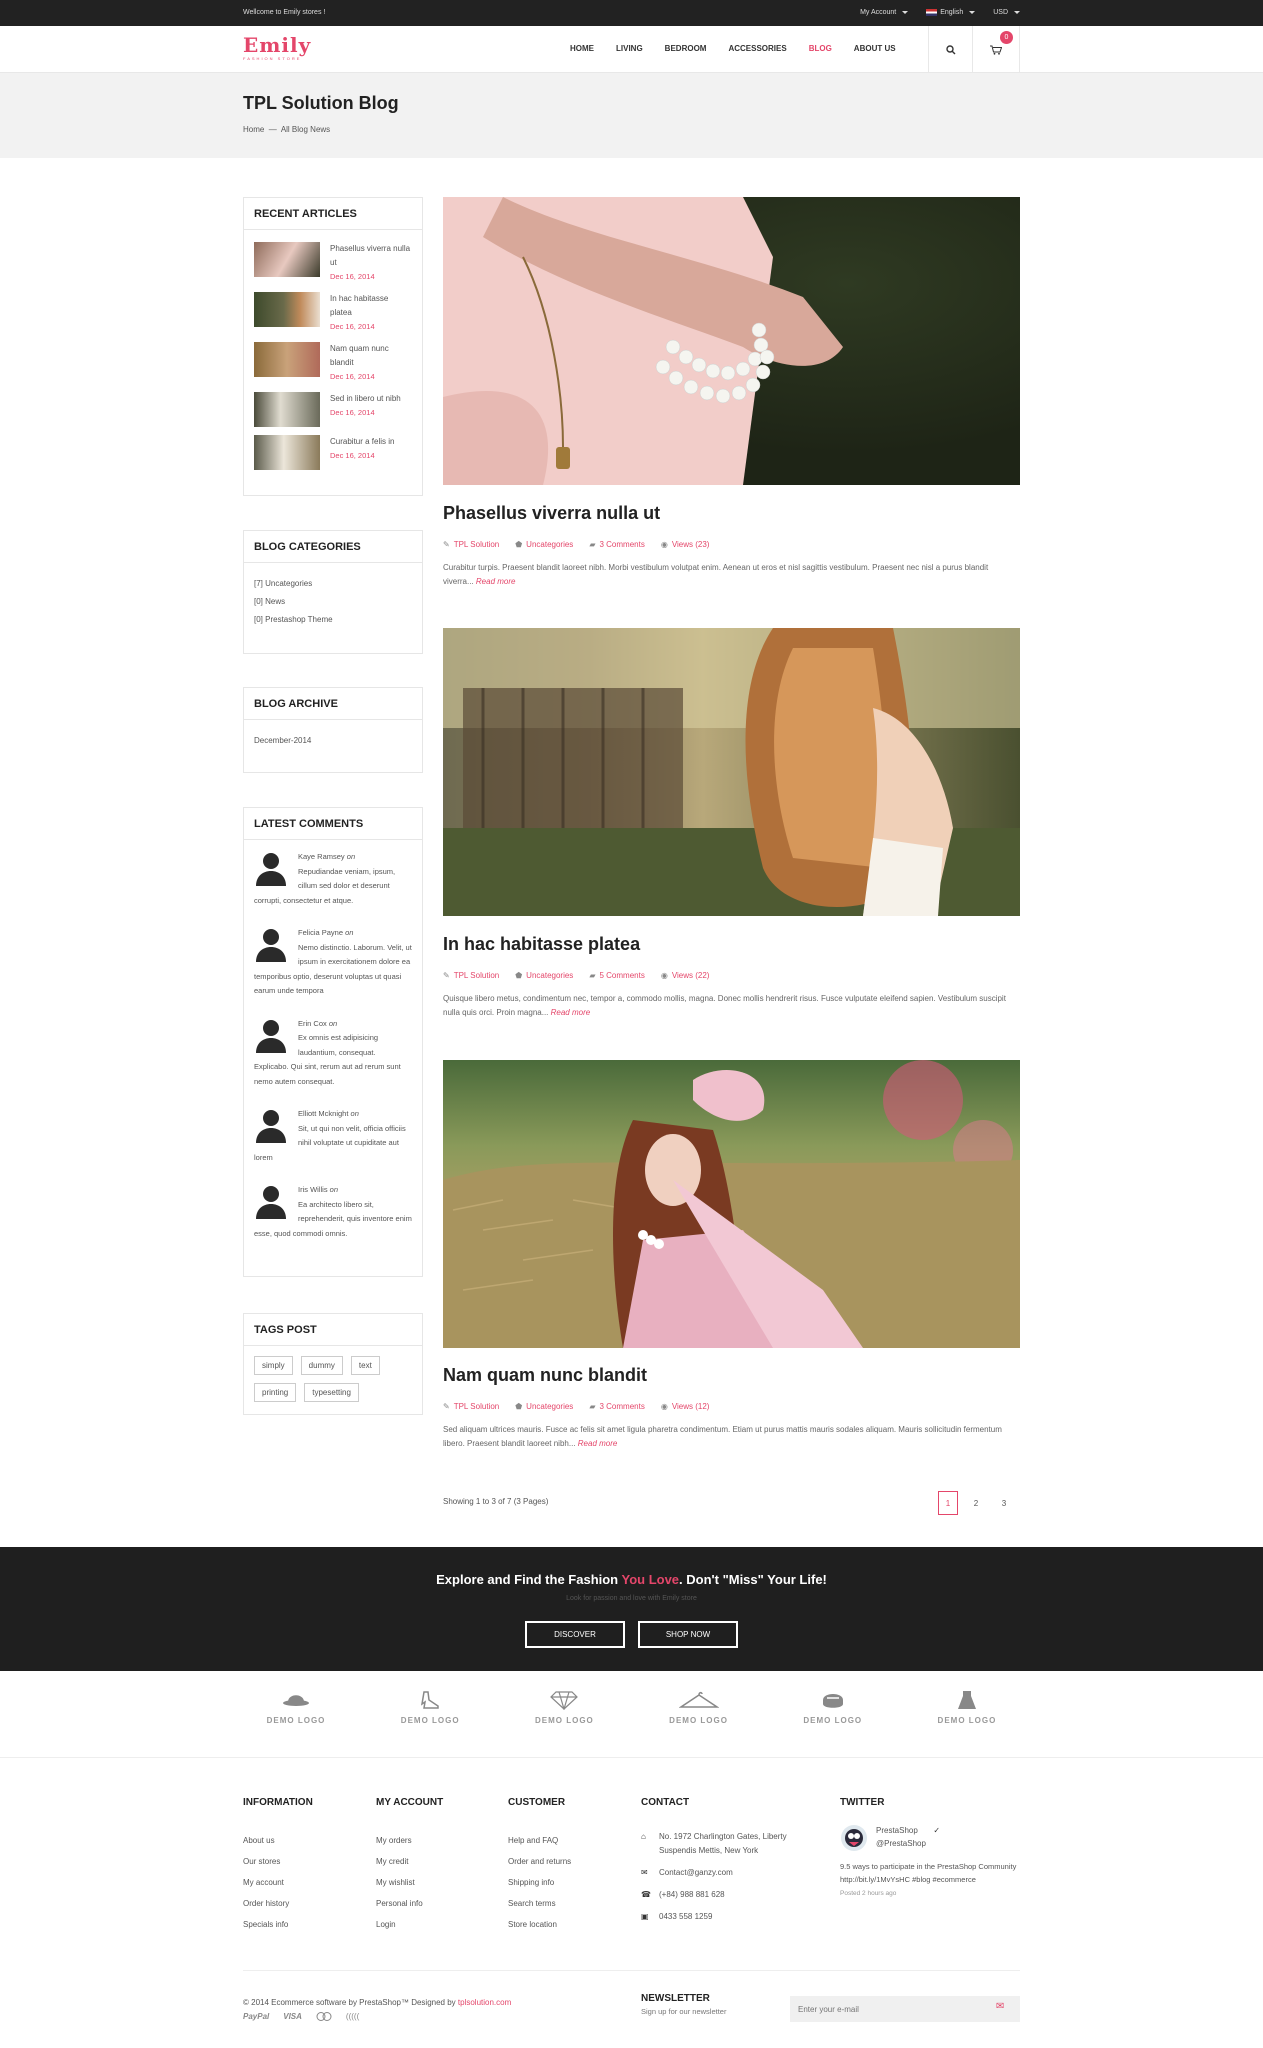 This screenshot has height=2048, width=1263. Describe the element at coordinates (854, 1838) in the screenshot. I see `prestashop-avatar` at that location.